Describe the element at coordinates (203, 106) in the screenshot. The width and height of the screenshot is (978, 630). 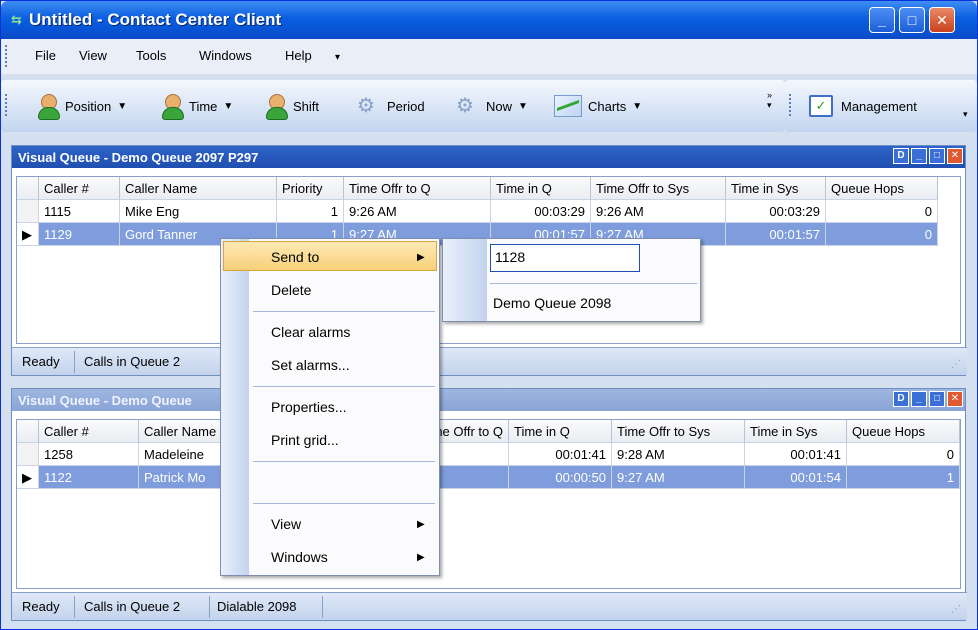
I see `time-label: Time` at that location.